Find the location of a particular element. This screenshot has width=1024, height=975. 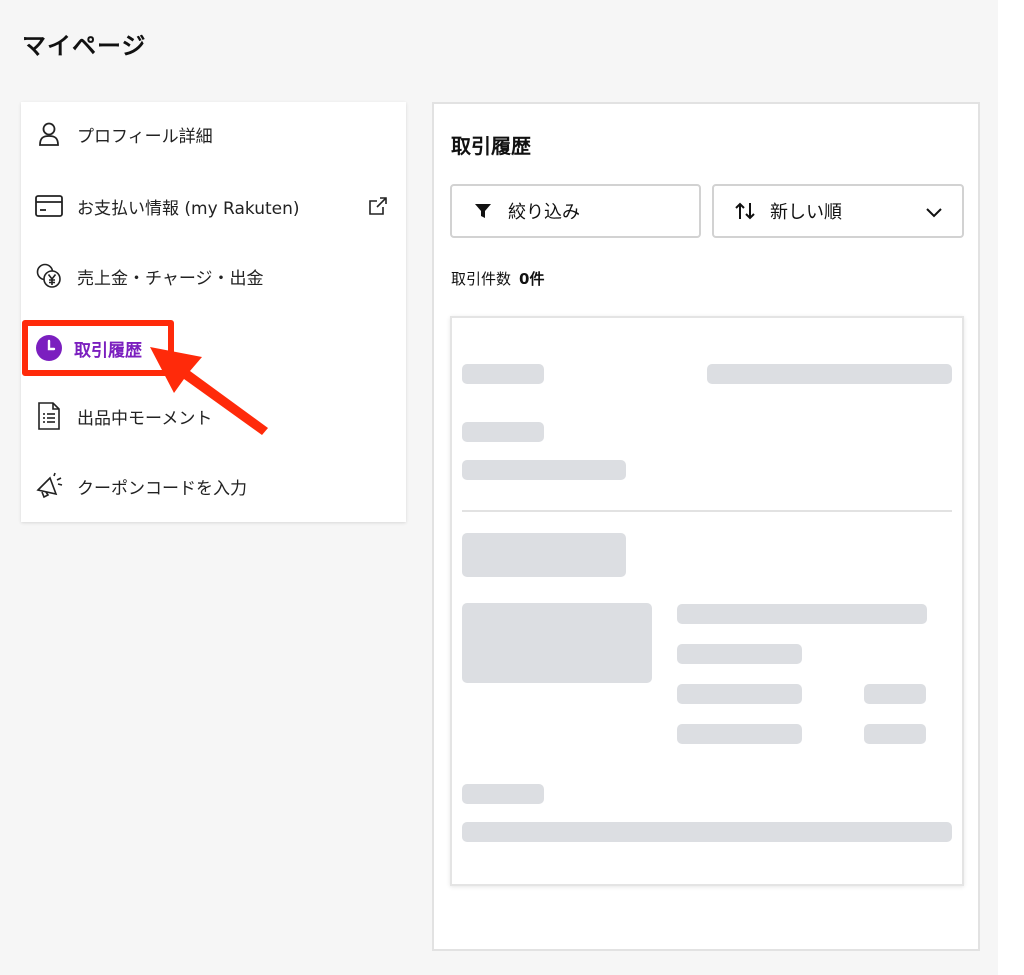

sort-arrows-icon is located at coordinates (745, 211).